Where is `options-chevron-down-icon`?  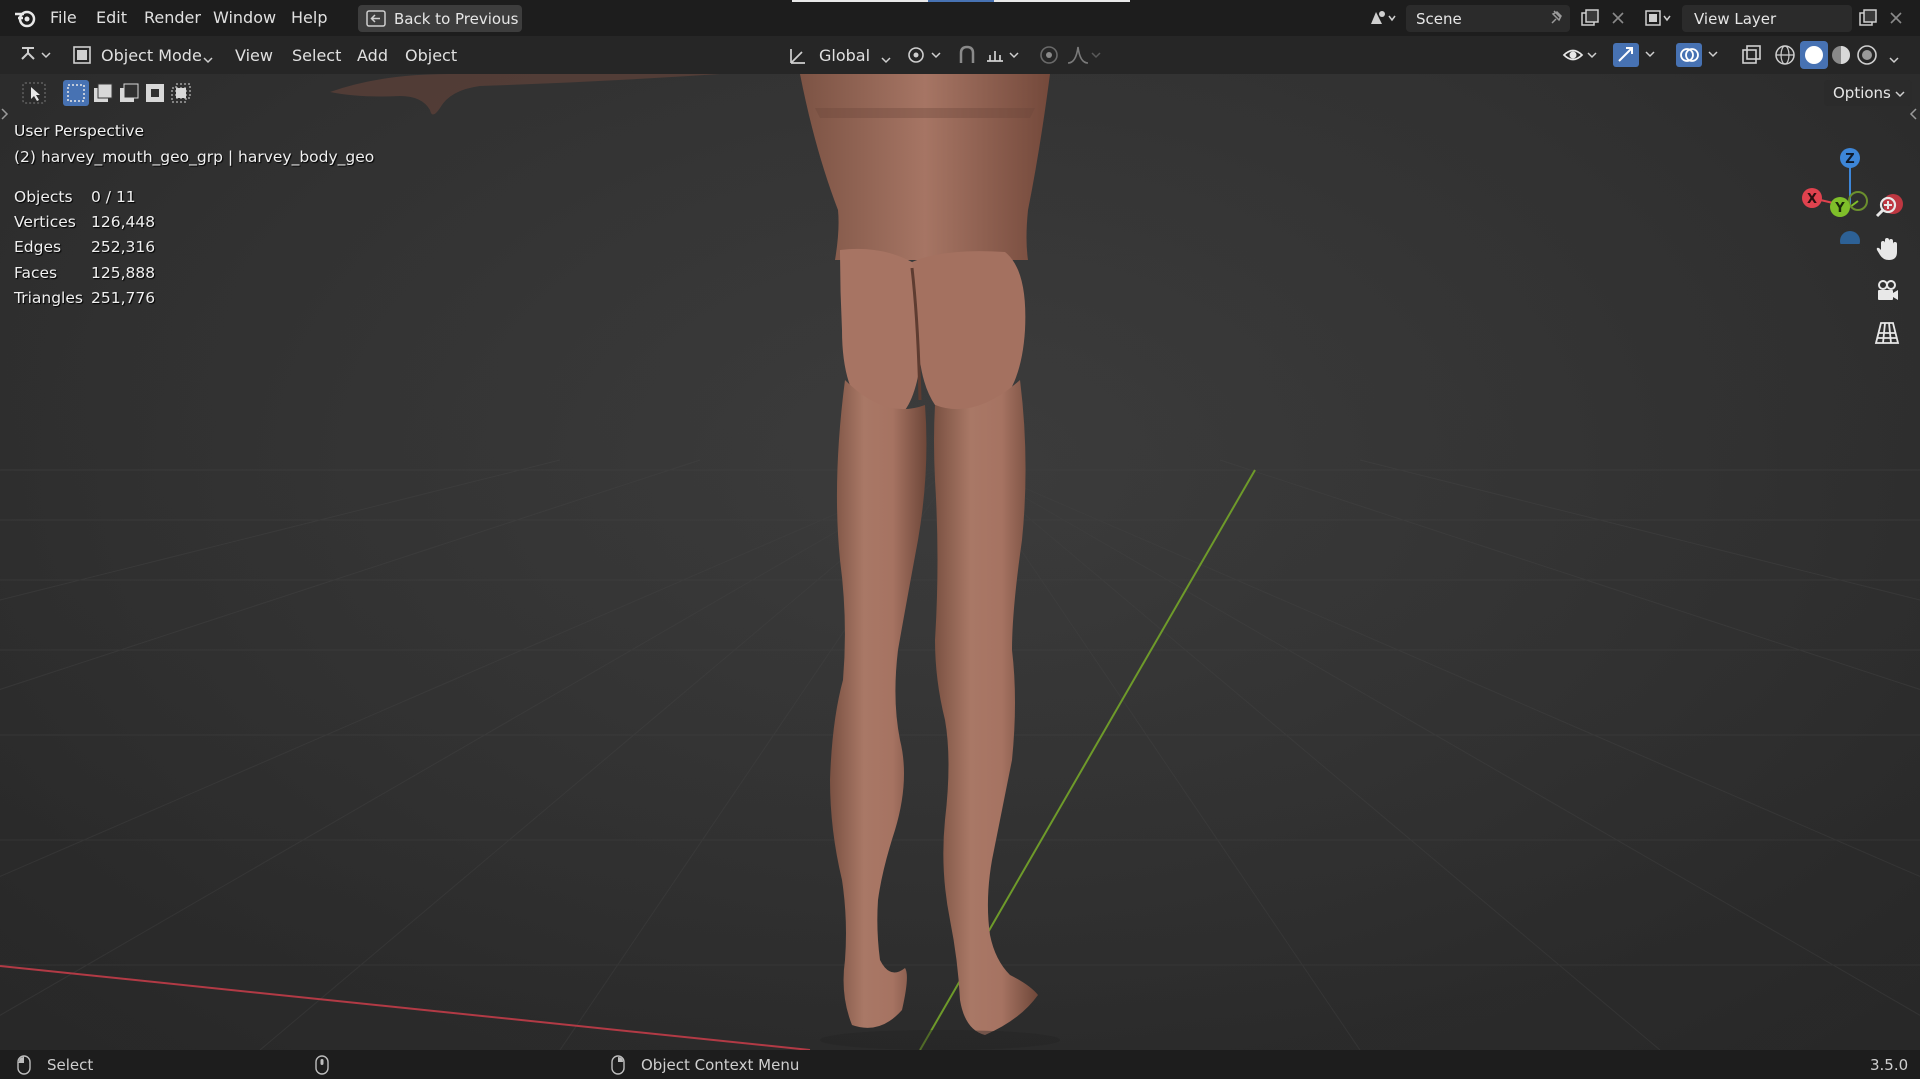 options-chevron-down-icon is located at coordinates (1900, 94).